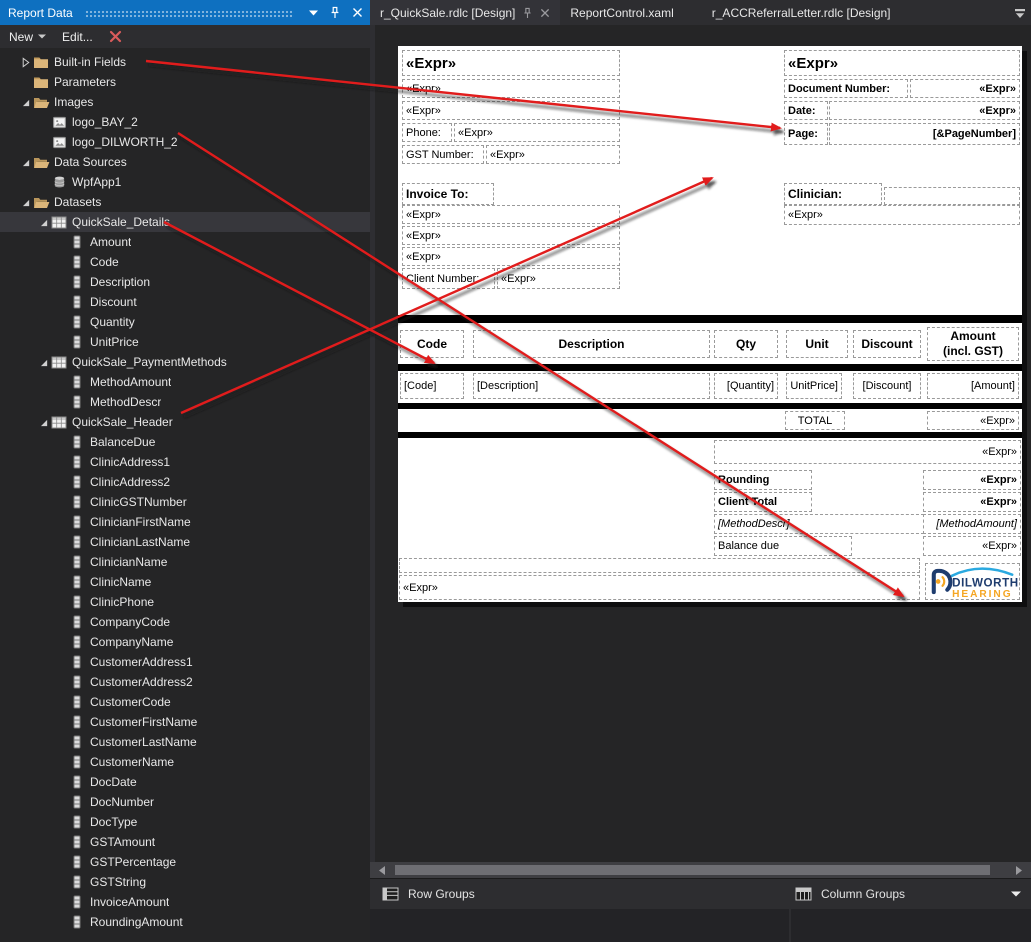  I want to click on tree-item-wpfapp1: WpfApp1, so click(185, 182).